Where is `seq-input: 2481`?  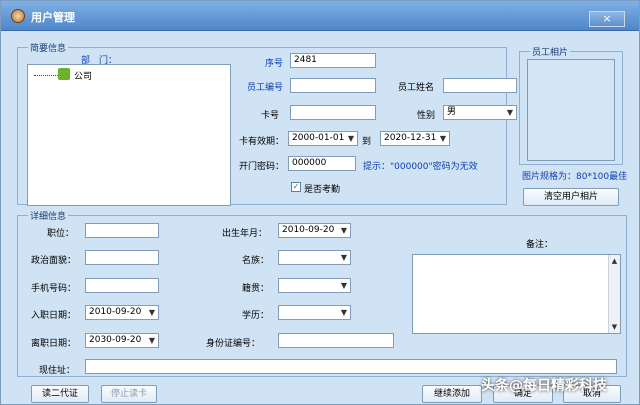 seq-input: 2481 is located at coordinates (333, 60).